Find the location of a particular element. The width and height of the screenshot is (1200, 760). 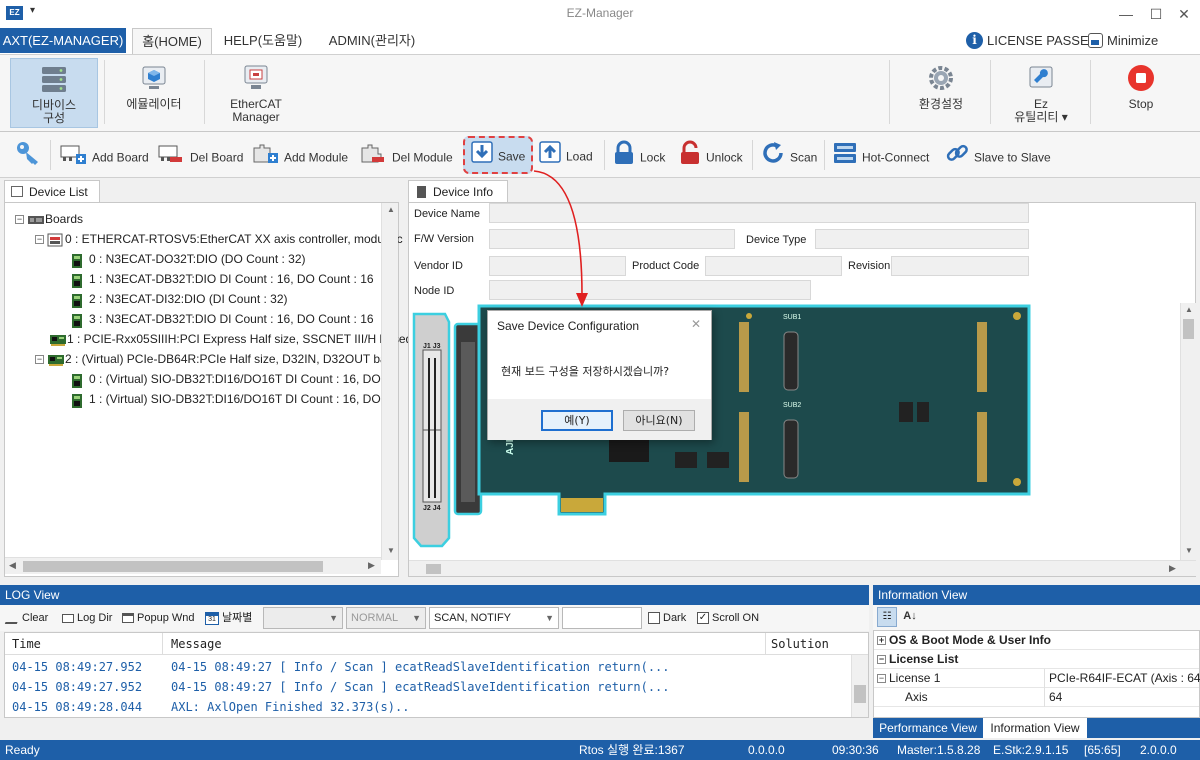

log-col-solution: Solution is located at coordinates (800, 644).